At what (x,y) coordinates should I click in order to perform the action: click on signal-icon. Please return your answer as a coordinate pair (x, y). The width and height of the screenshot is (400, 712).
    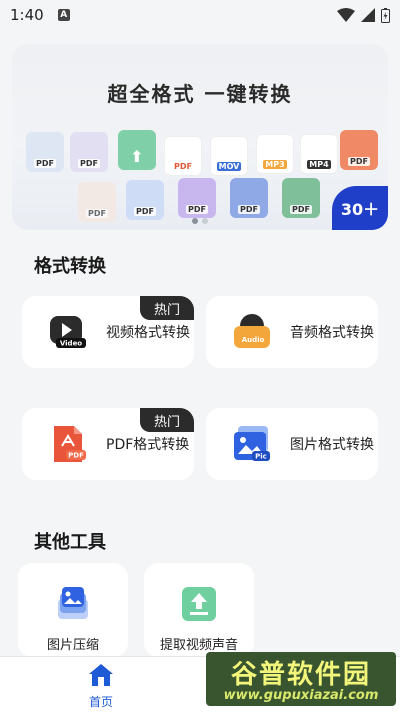
    Looking at the image, I should click on (368, 15).